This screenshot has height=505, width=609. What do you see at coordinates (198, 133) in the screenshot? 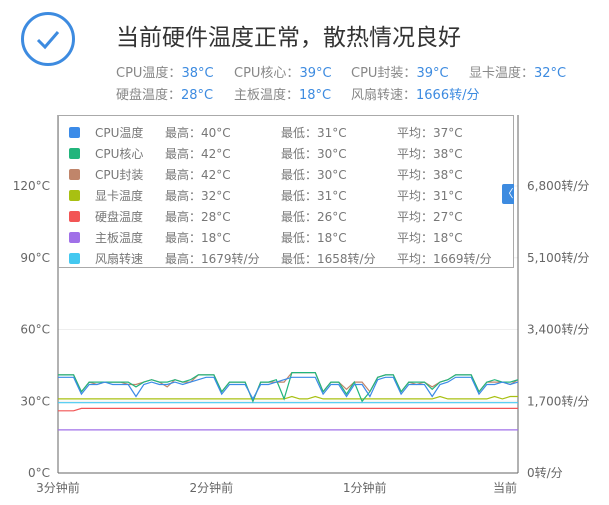
I see `legend-max: 最高：40°C` at bounding box center [198, 133].